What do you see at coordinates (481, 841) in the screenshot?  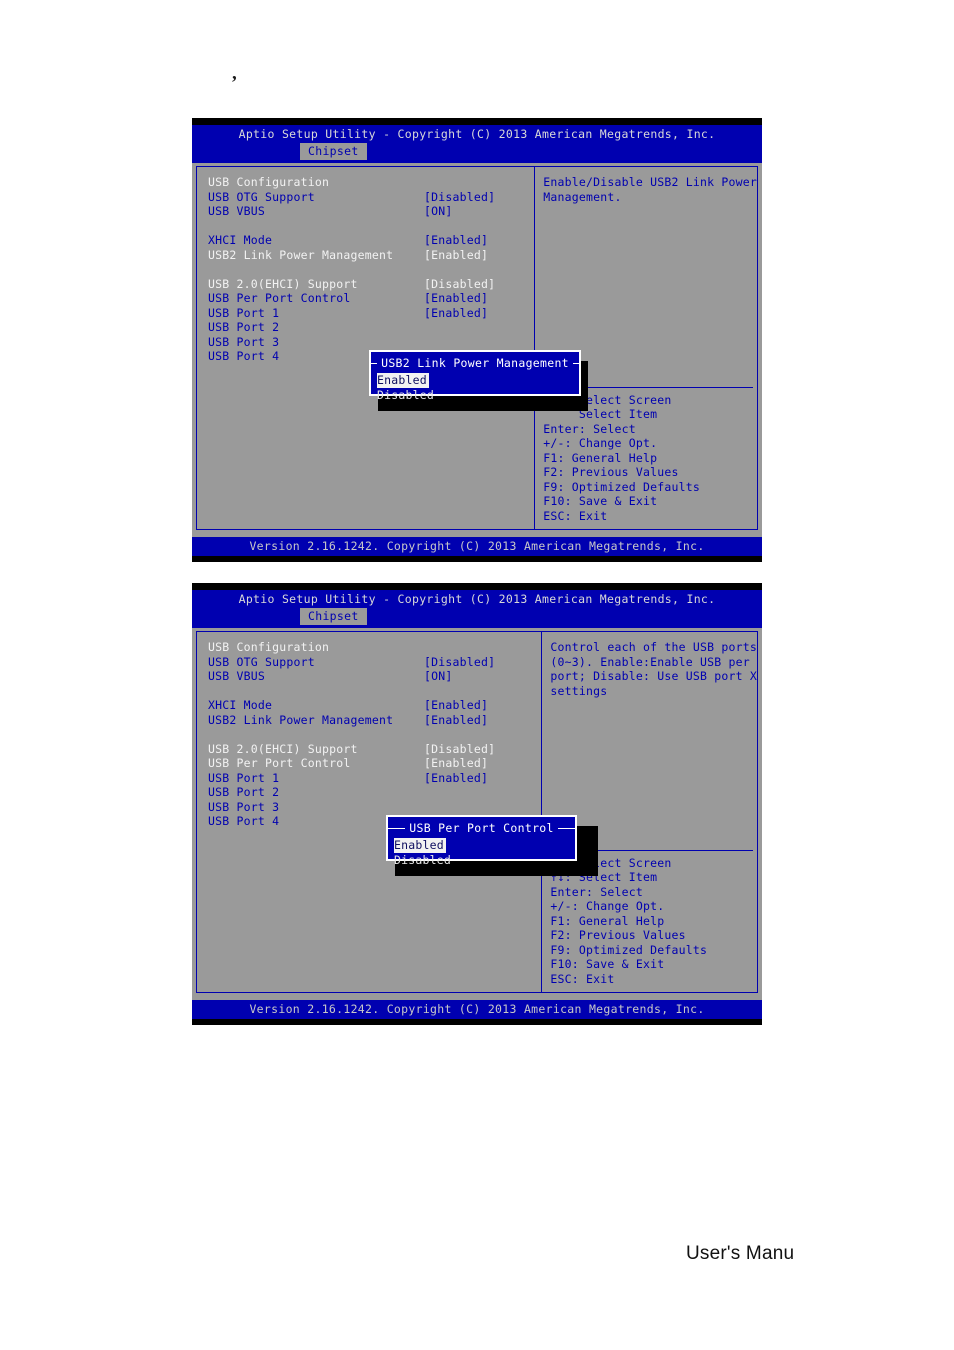 I see `popup-usb-per-port-control: USB Per Port Control Enabled Disabled` at bounding box center [481, 841].